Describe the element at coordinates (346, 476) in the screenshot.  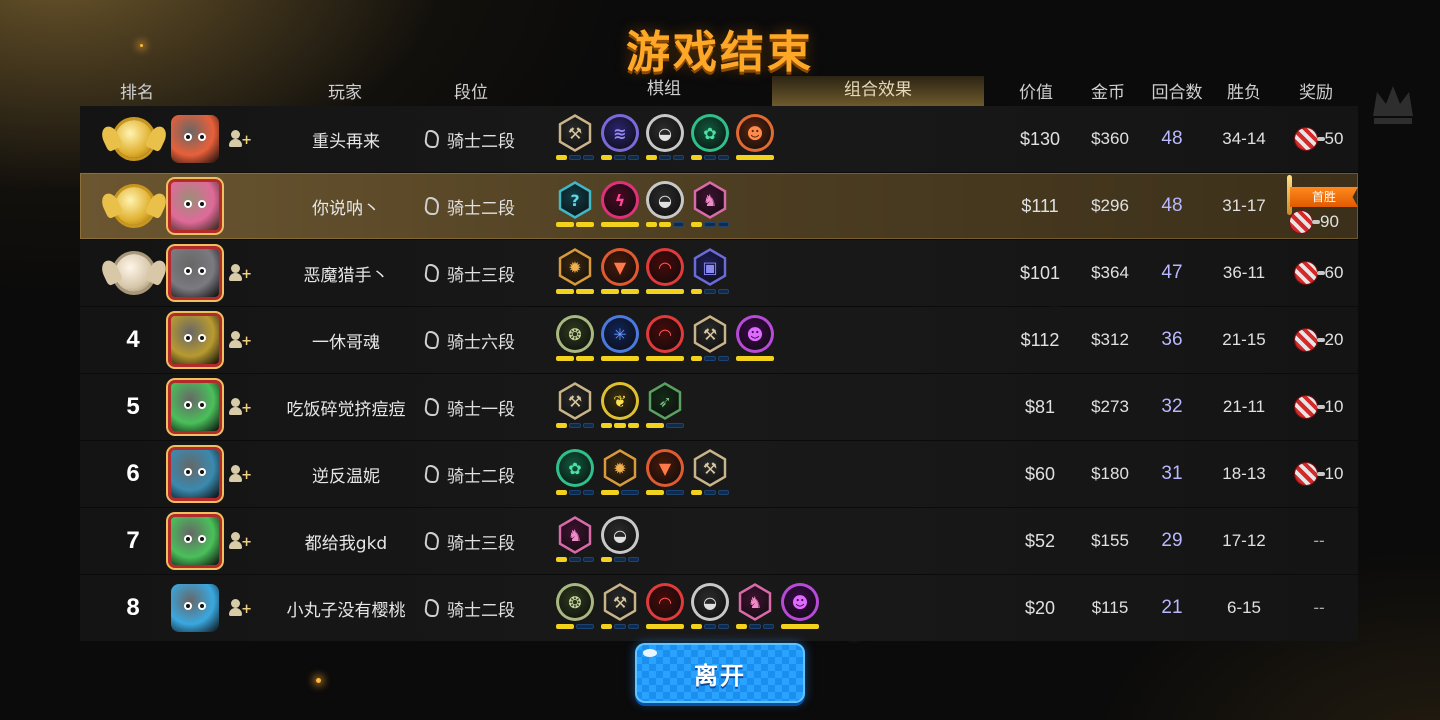
I see `player-name: 逆反温妮` at that location.